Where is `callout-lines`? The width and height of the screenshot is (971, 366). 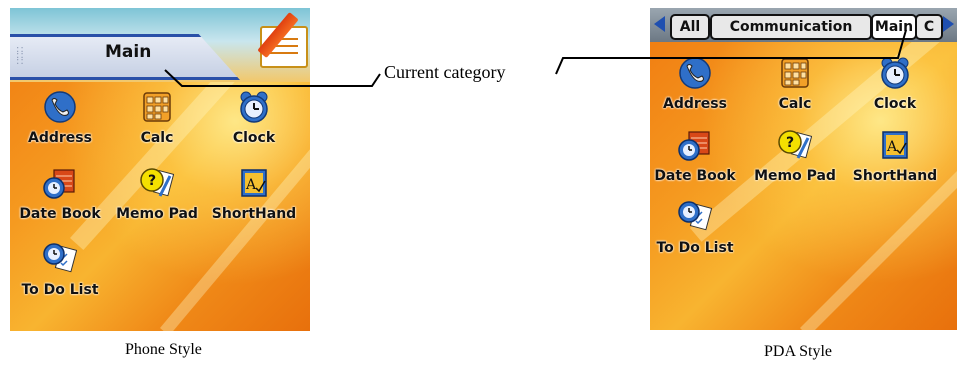 callout-lines is located at coordinates (535, 58).